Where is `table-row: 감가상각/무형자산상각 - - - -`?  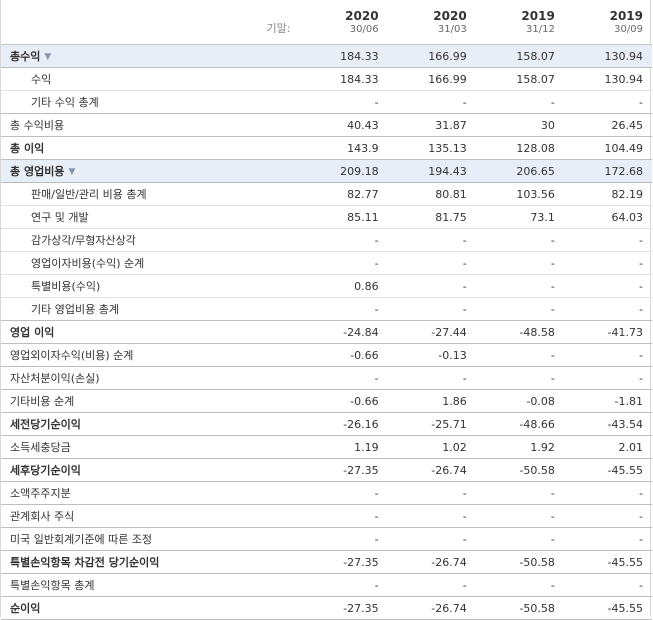 table-row: 감가상각/무형자산상각 - - - - is located at coordinates (326, 240).